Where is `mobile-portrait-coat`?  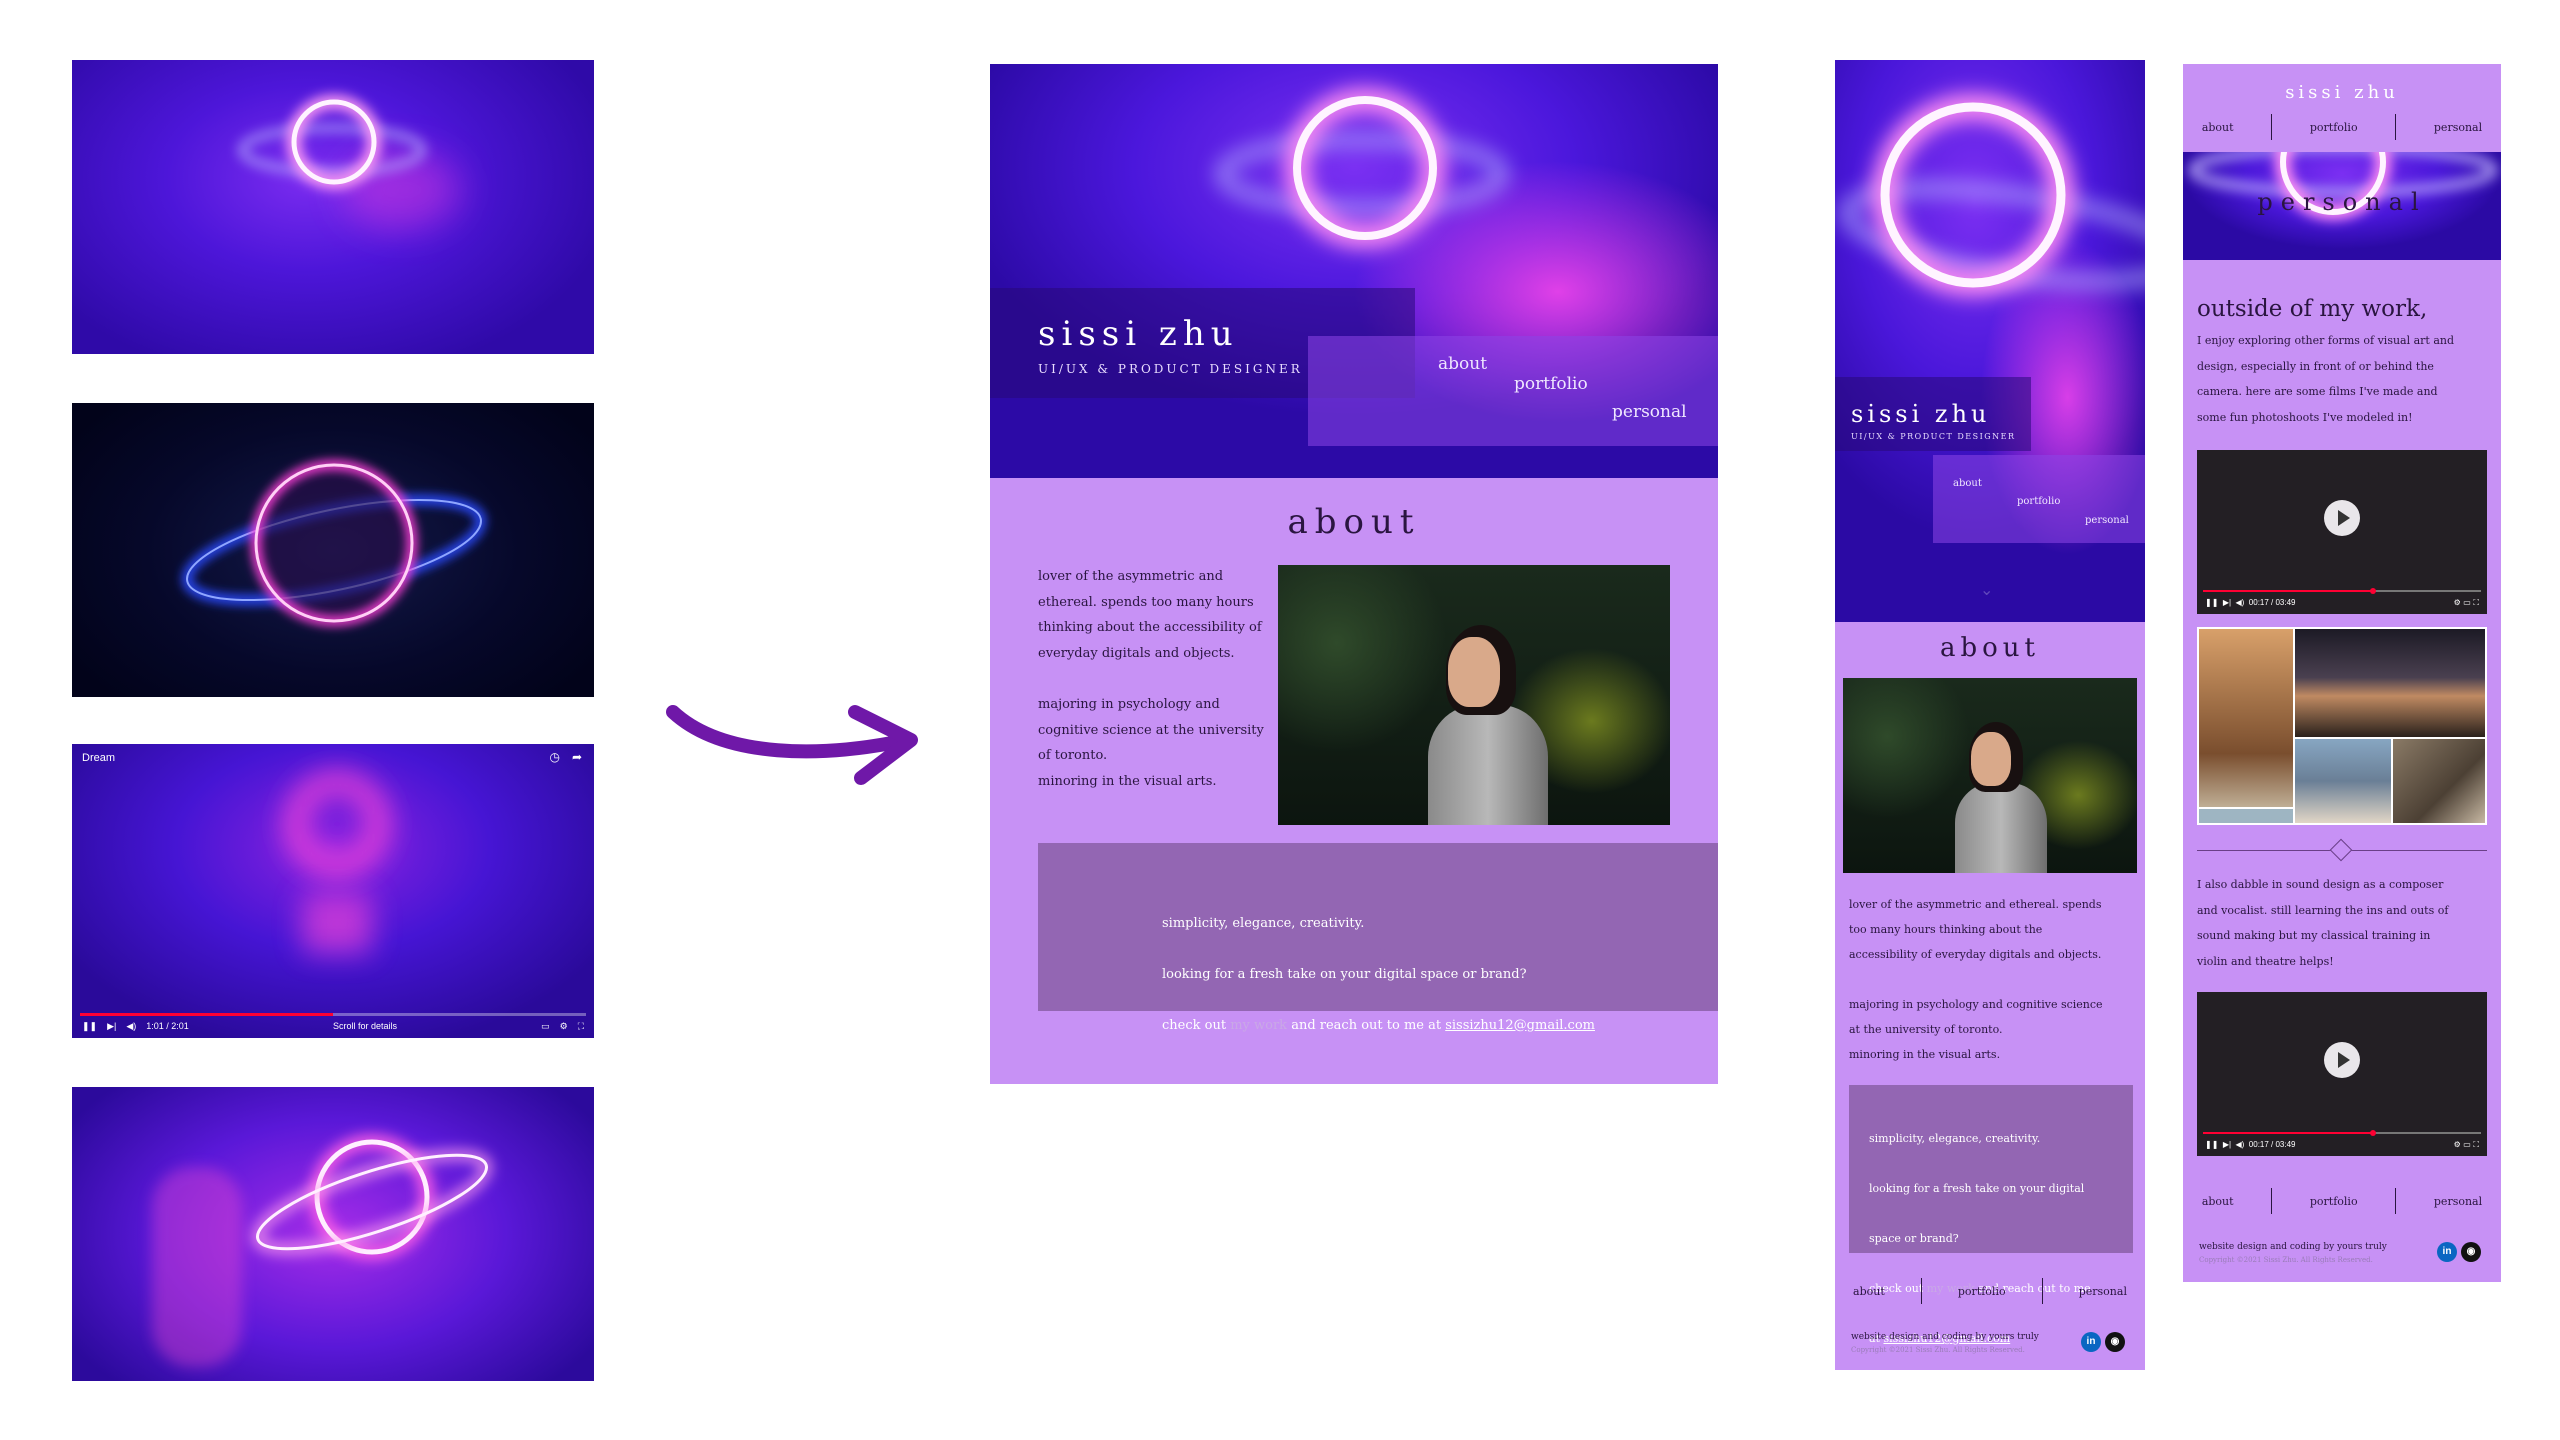
mobile-portrait-coat is located at coordinates (2001, 828).